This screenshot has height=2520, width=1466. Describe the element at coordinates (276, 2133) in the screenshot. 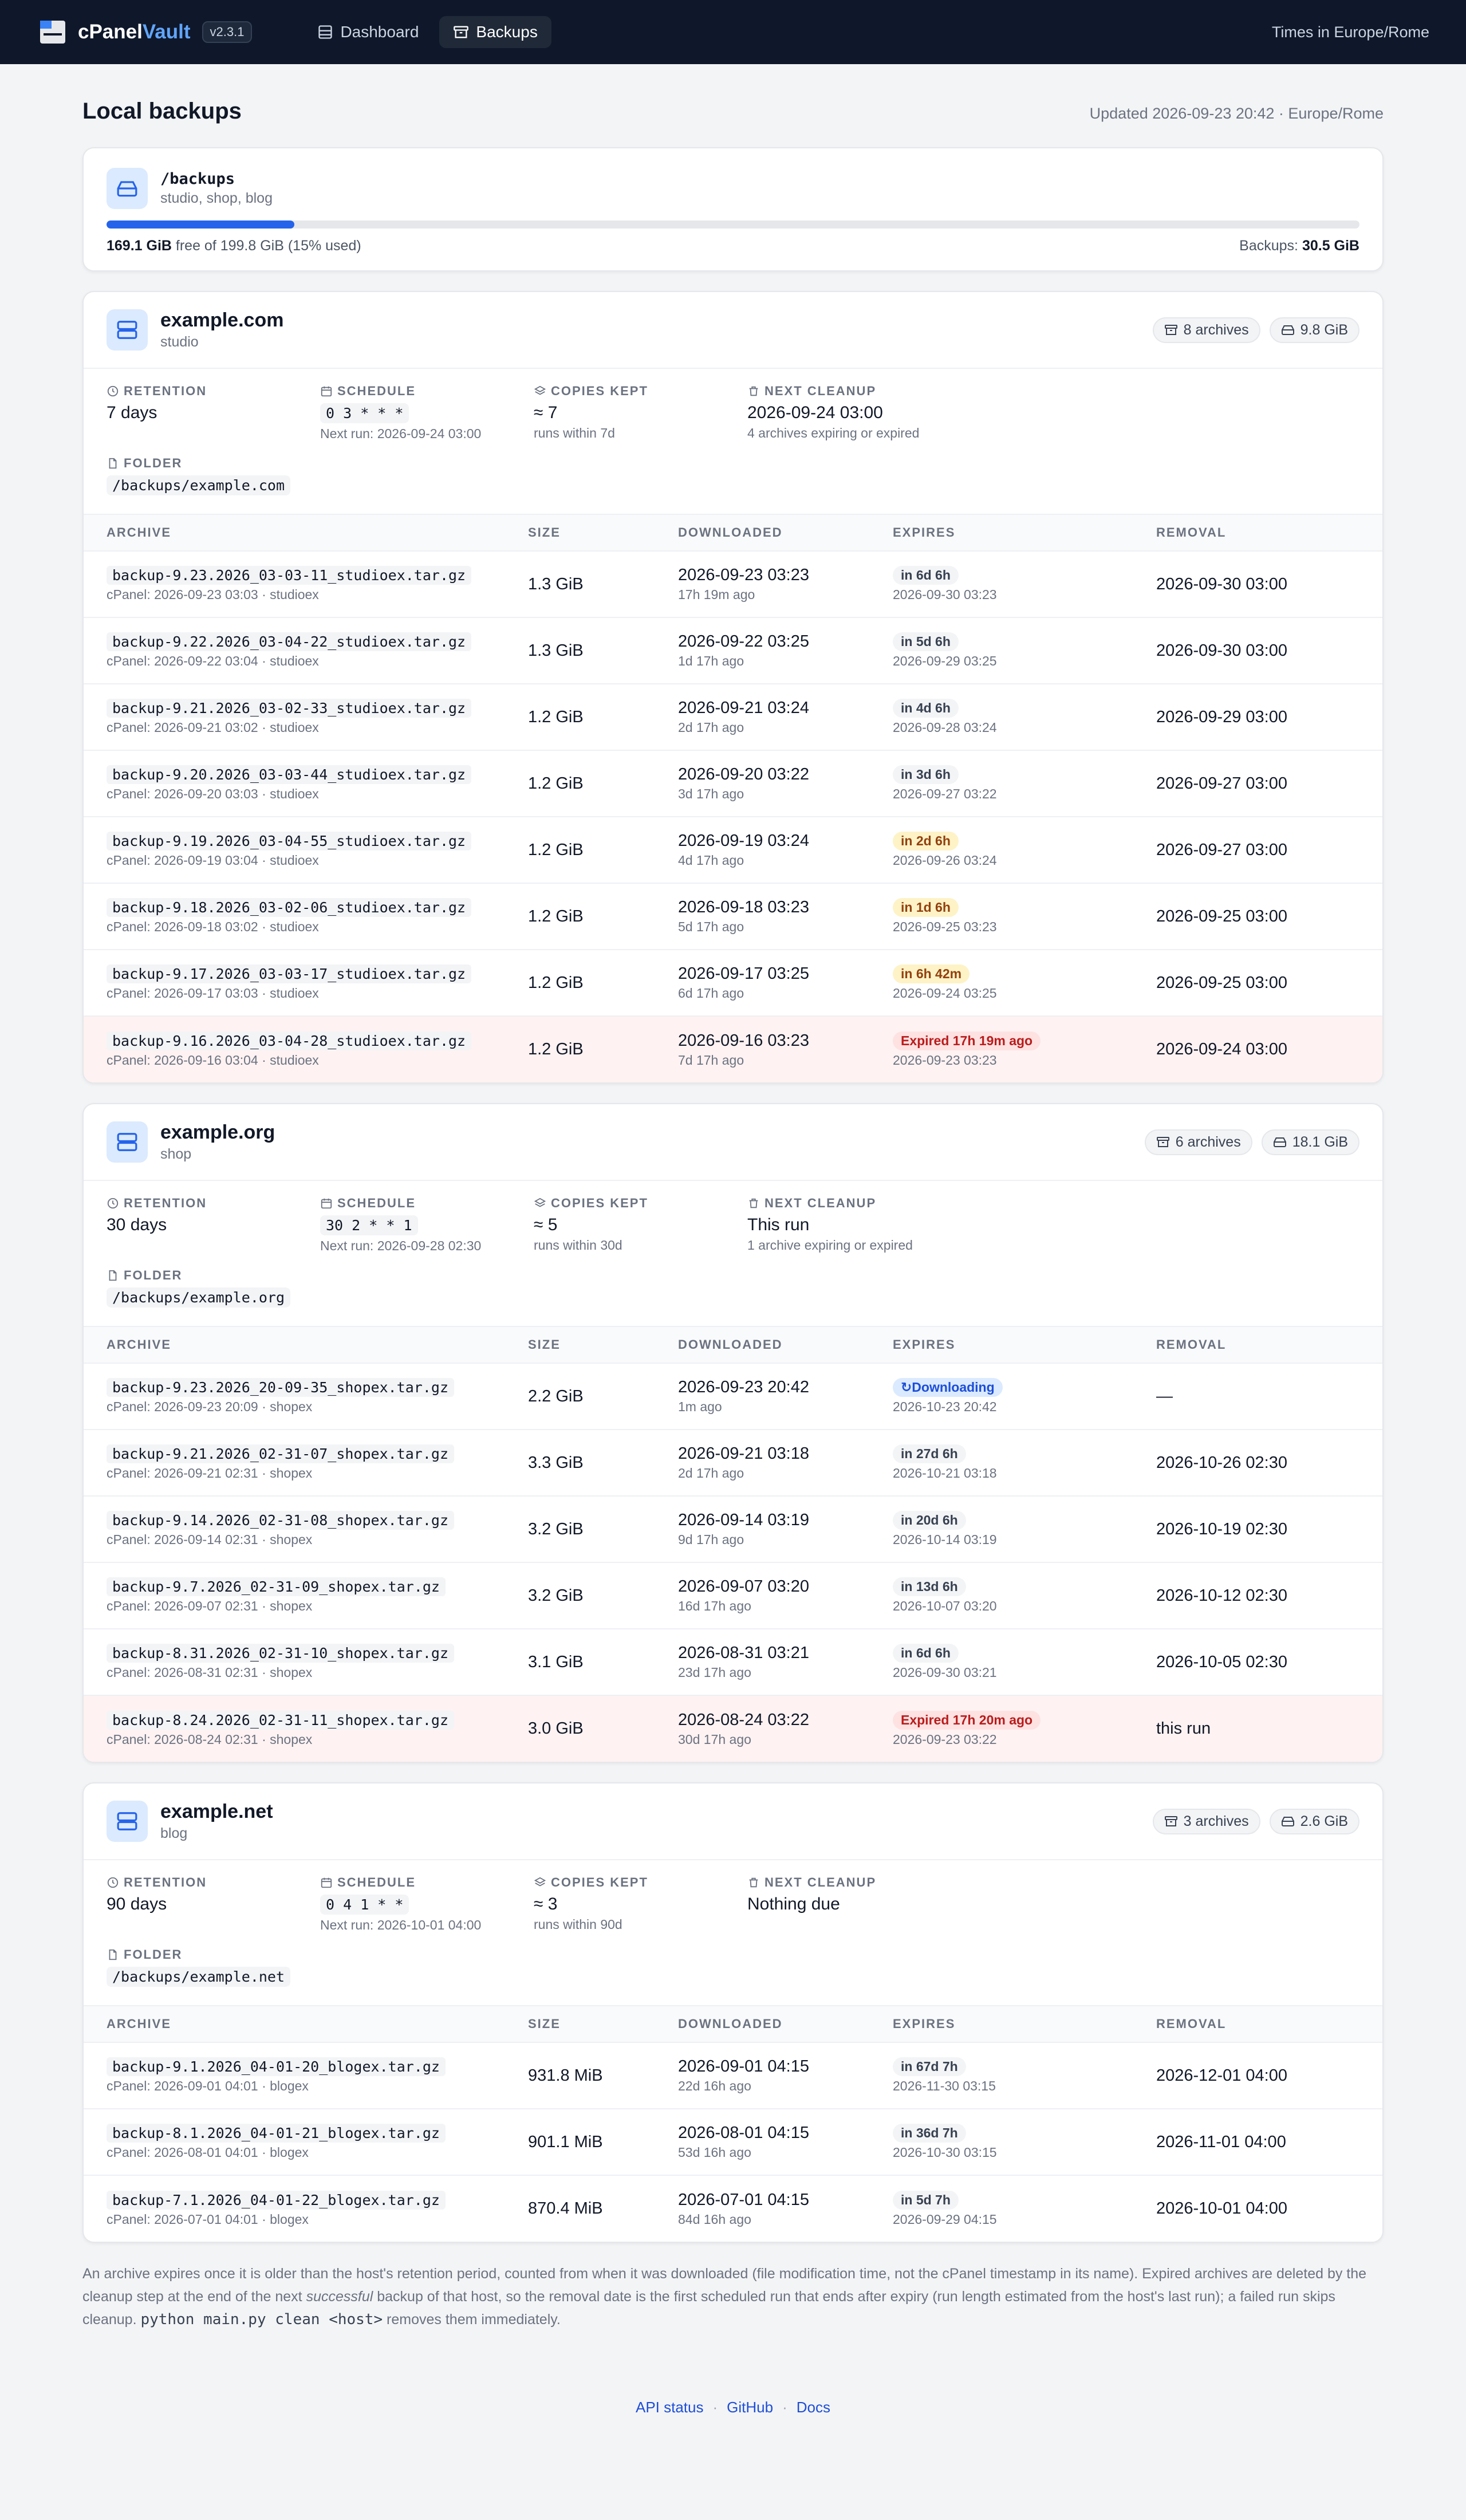

I see `archive-filename: backup-8.1.2026_04-01-21_blogex.tar.gz` at that location.